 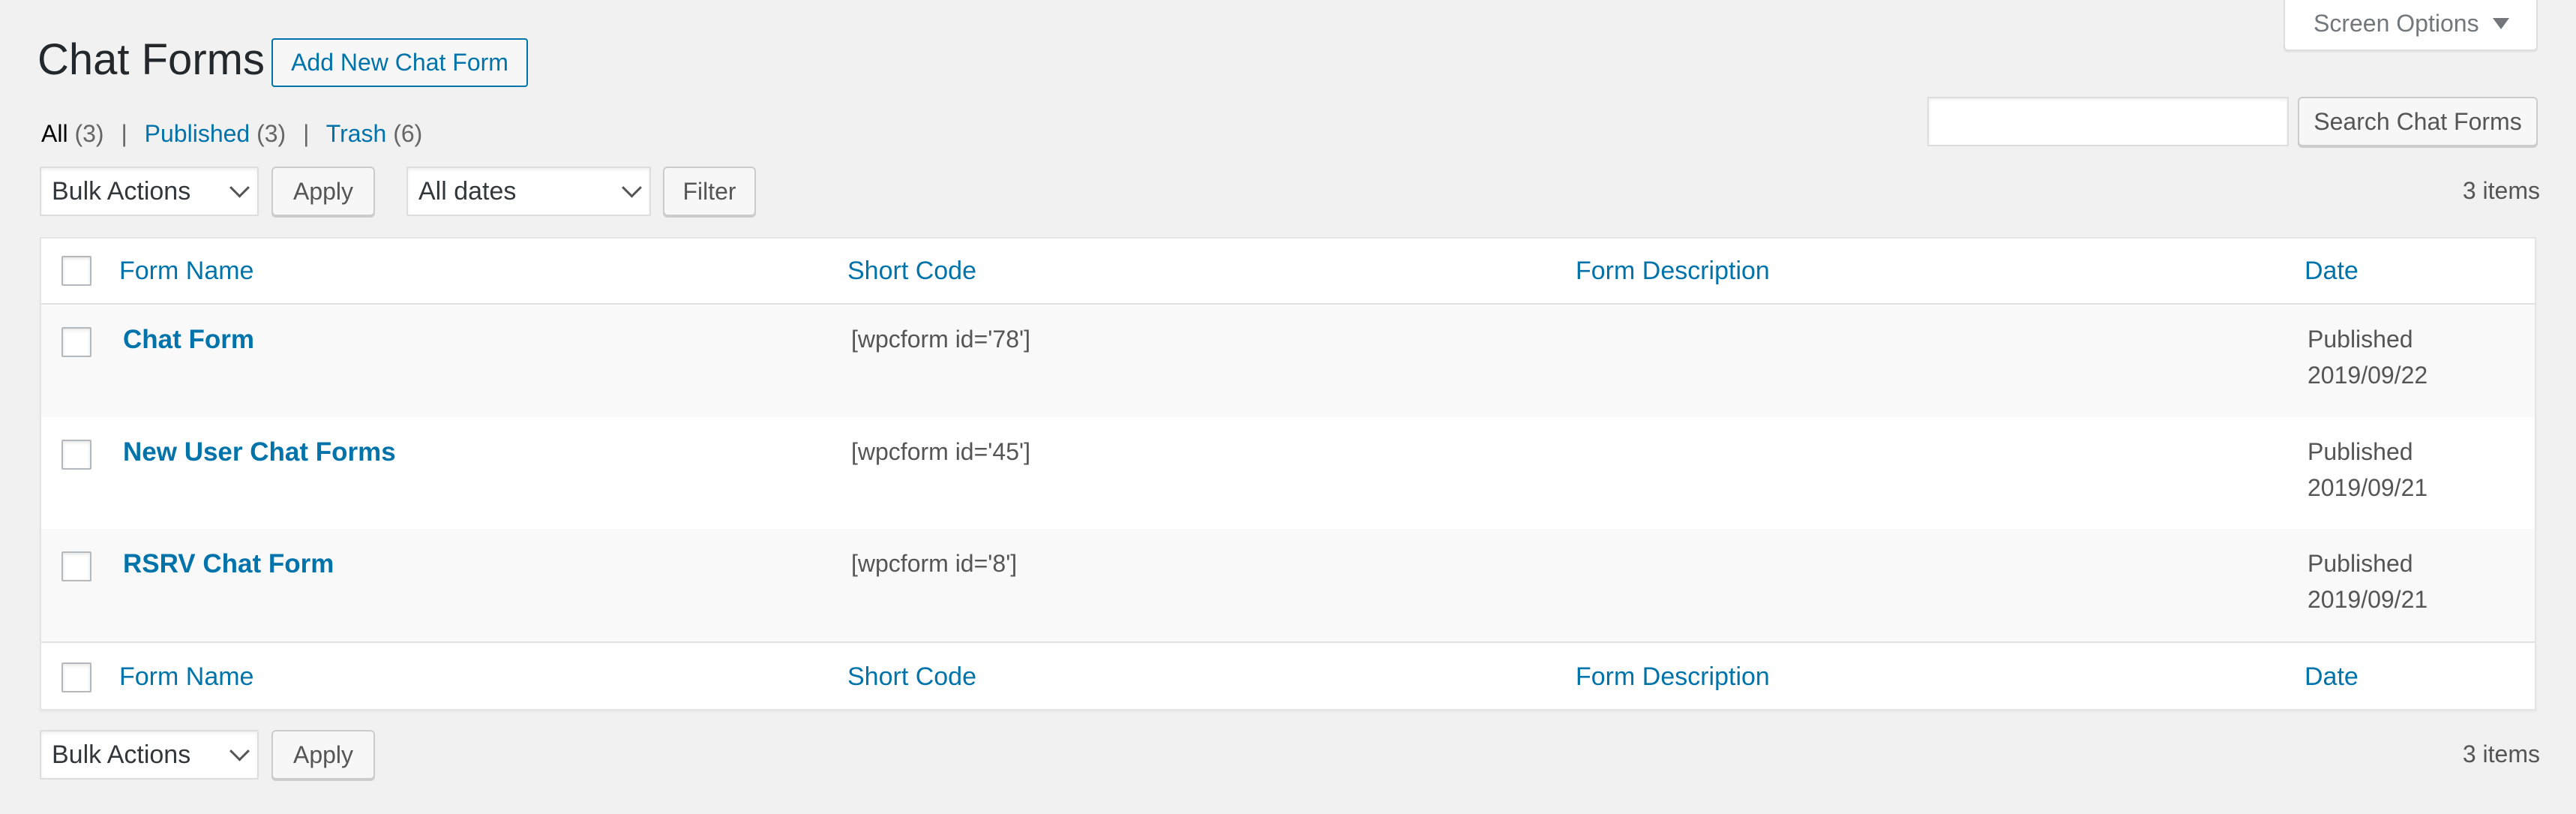 I want to click on search-chat-forms-button: Search Chat Forms, so click(x=2418, y=121).